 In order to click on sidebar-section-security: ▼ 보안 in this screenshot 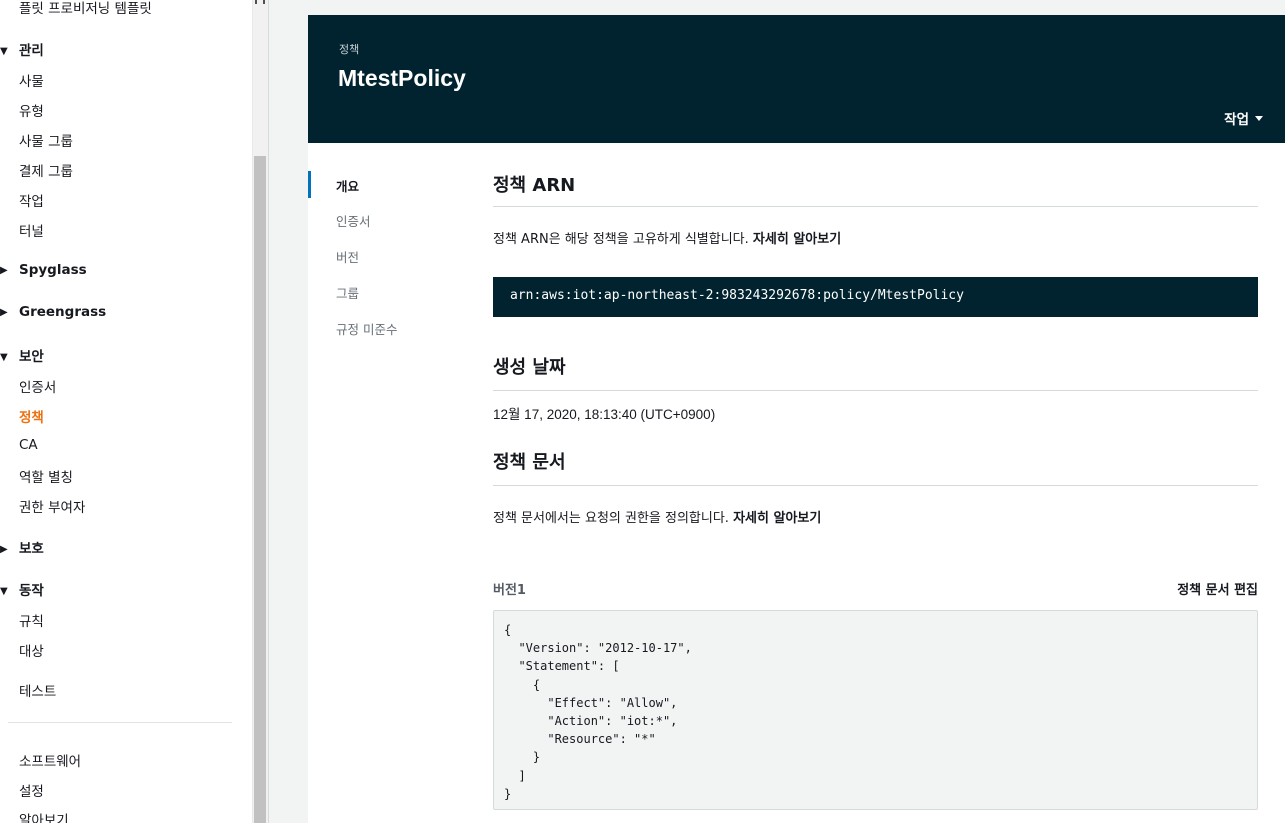, I will do `click(22, 355)`.